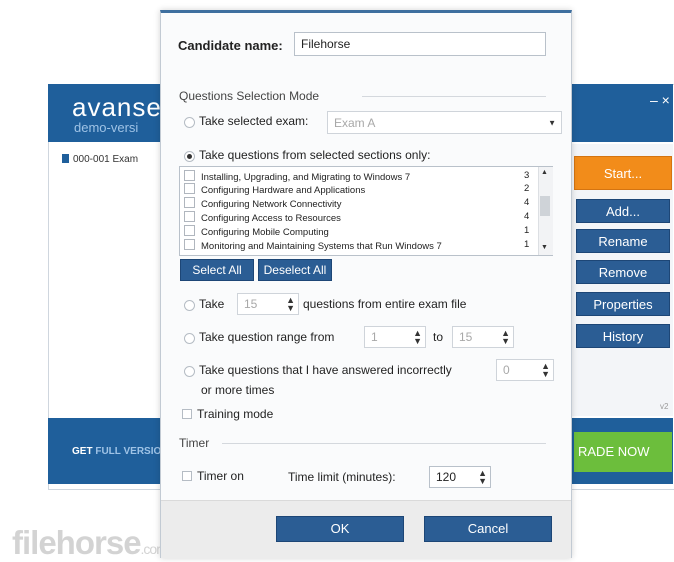 The image size is (674, 562). Describe the element at coordinates (460, 477) in the screenshot. I see `time-limit-stepper: 120 ▲ ▼` at that location.